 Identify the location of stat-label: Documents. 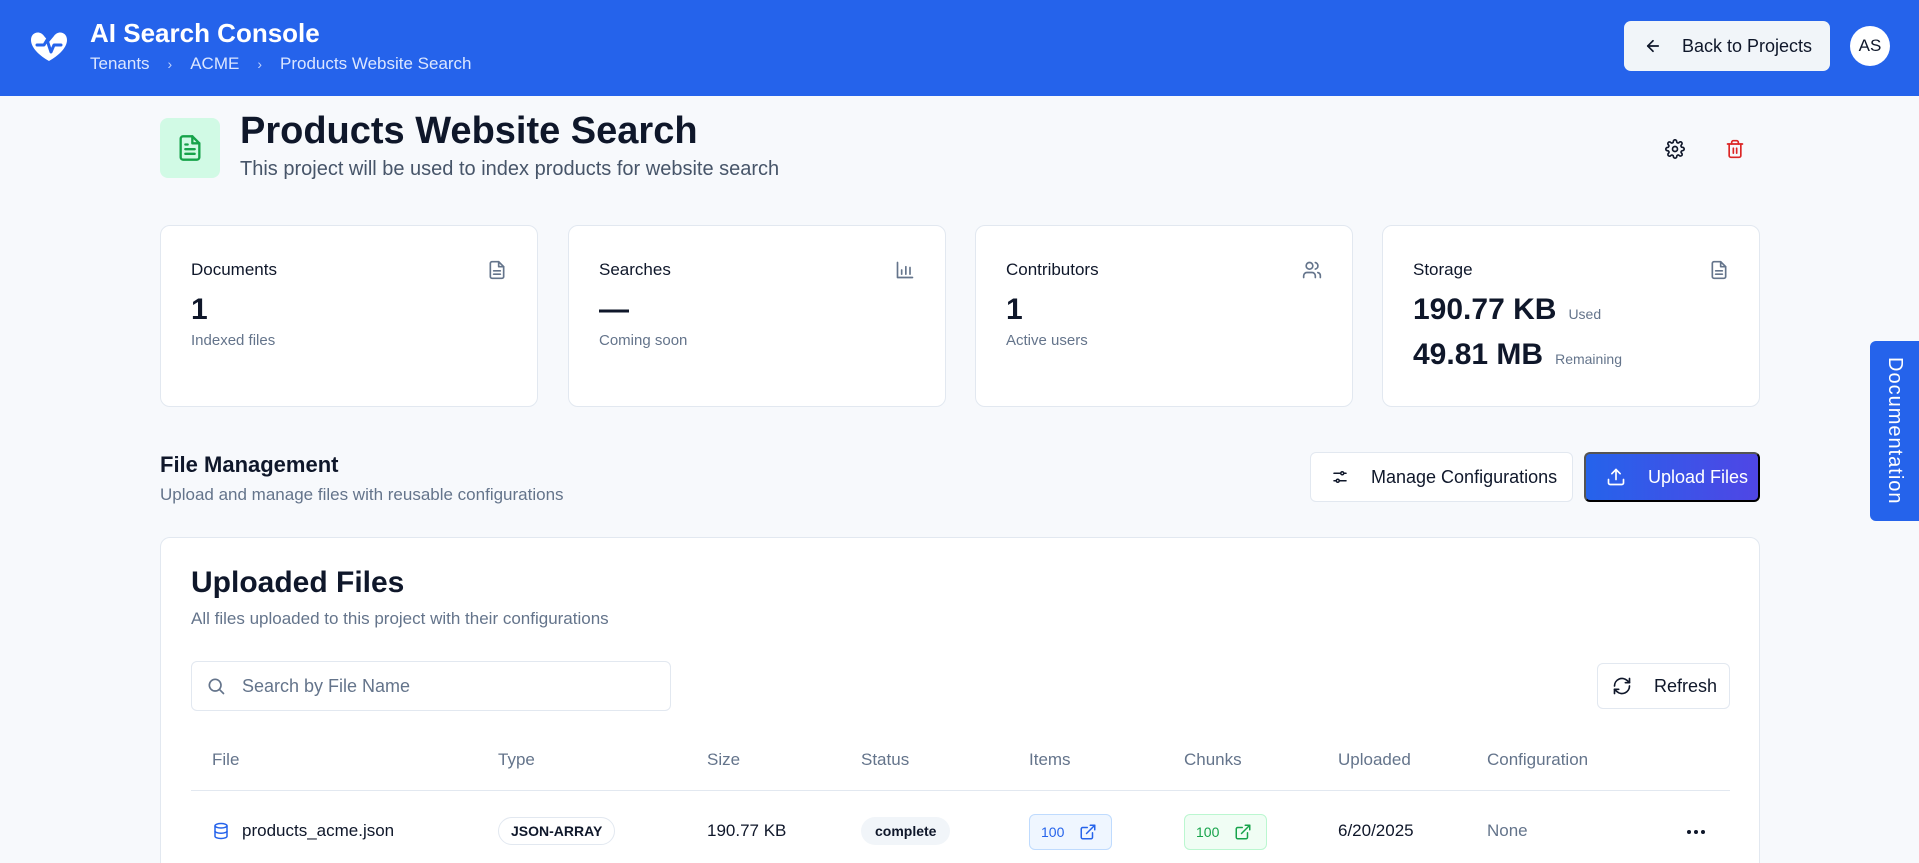
(234, 269).